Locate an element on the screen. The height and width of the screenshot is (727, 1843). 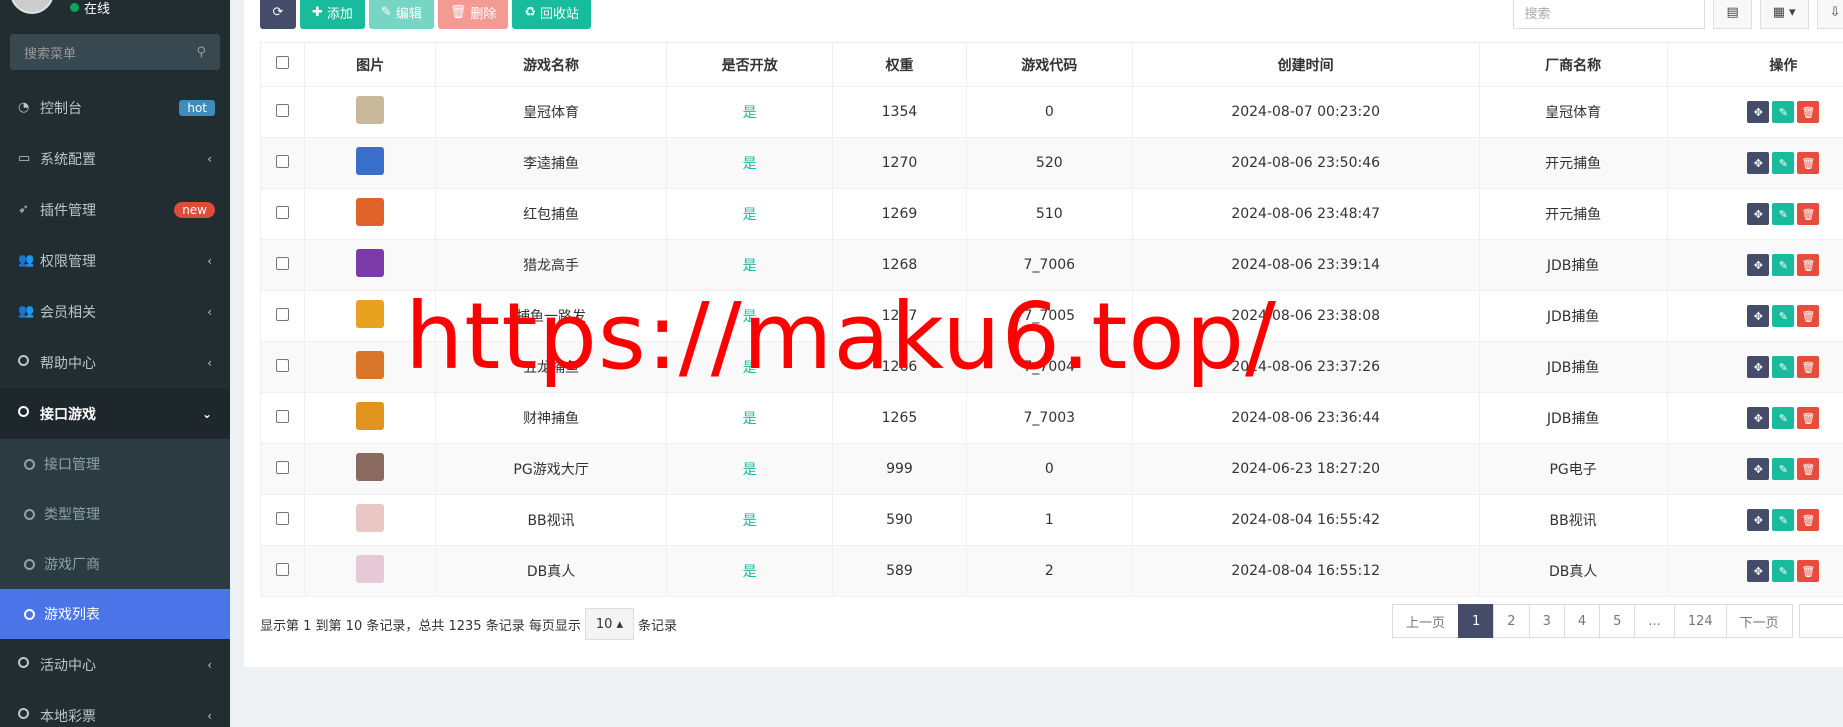
sidebar-subitem-api-manage: 接口管理 is located at coordinates (115, 464).